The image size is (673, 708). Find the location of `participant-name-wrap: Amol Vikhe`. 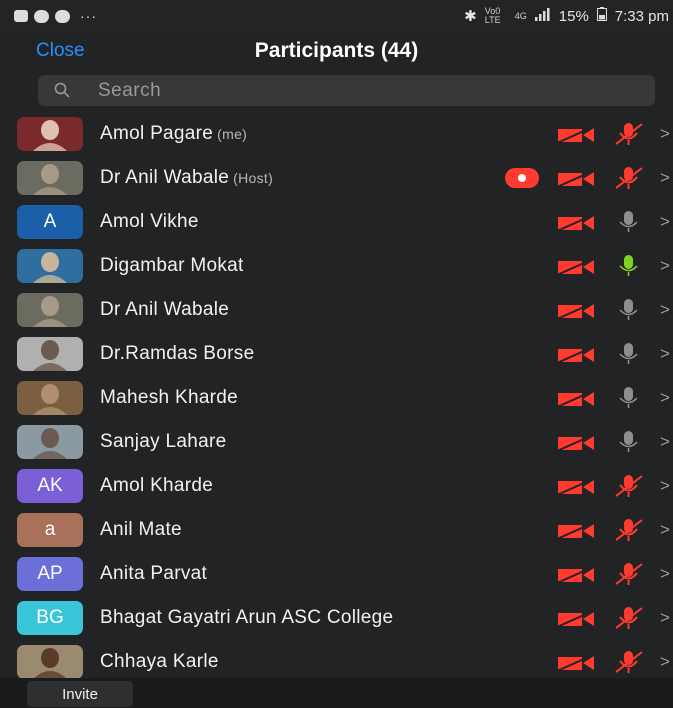

participant-name-wrap: Amol Vikhe is located at coordinates (149, 222).